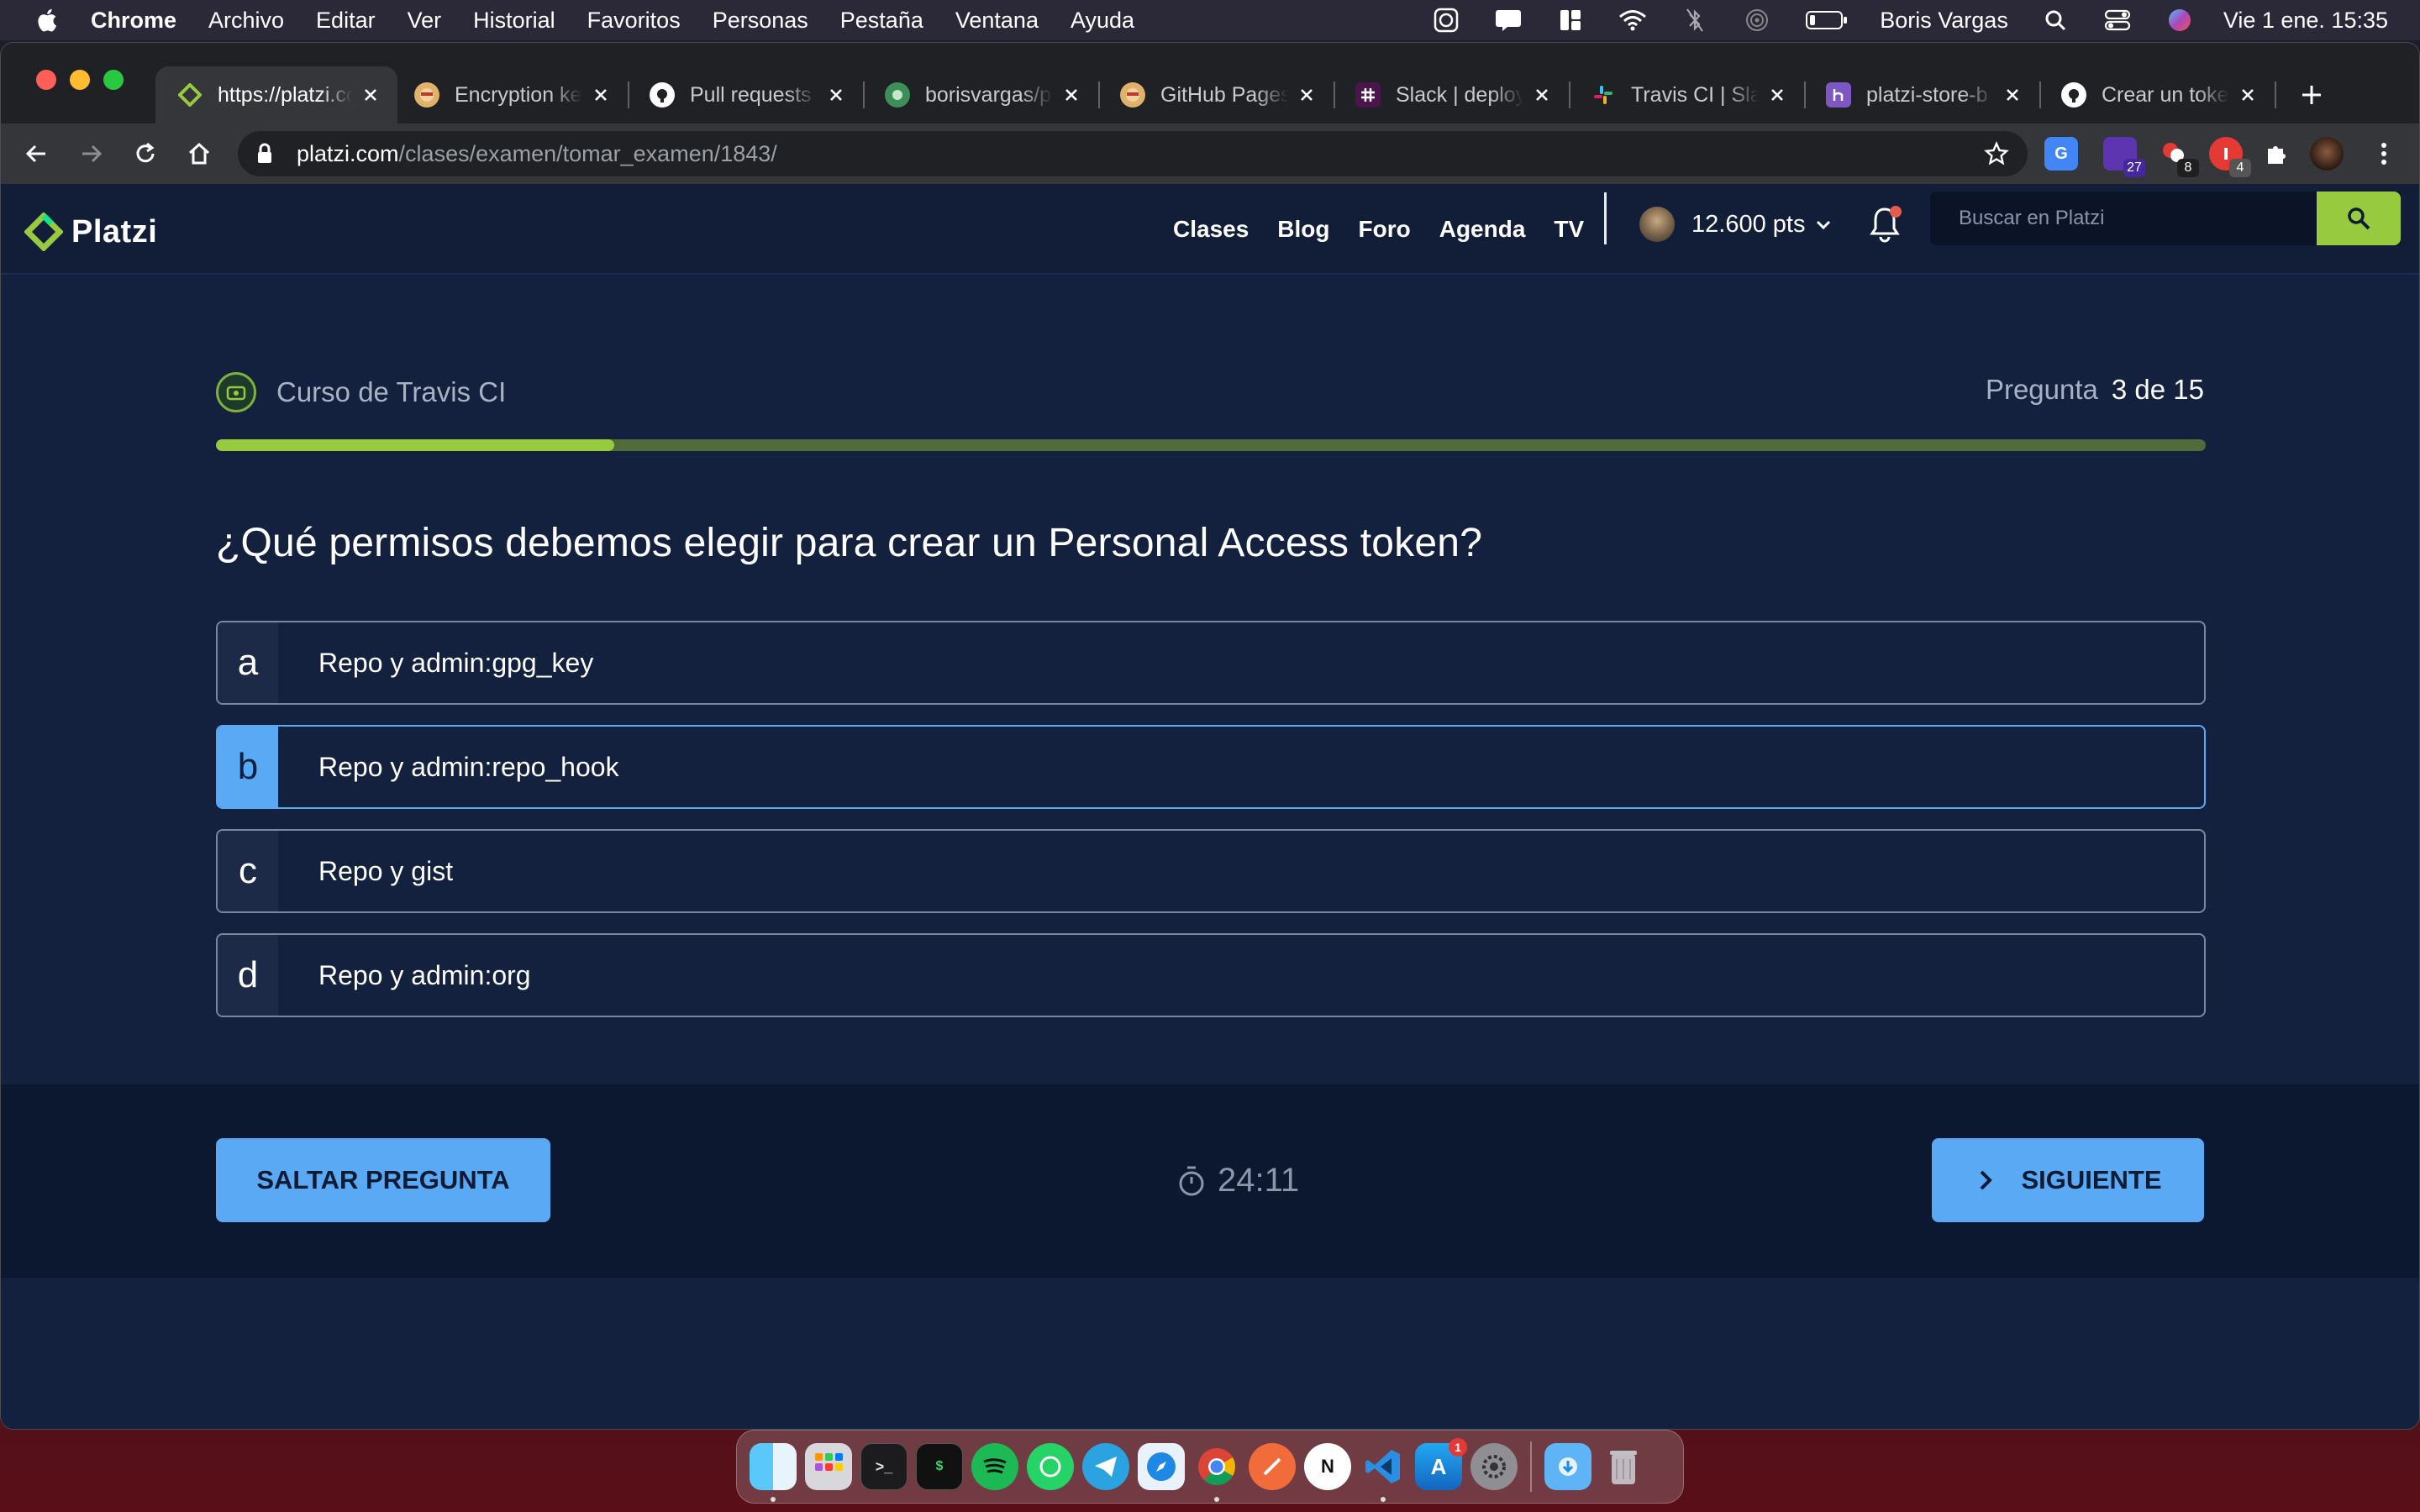  I want to click on tab-encryption-keys: Encryption keys, so click(510, 94).